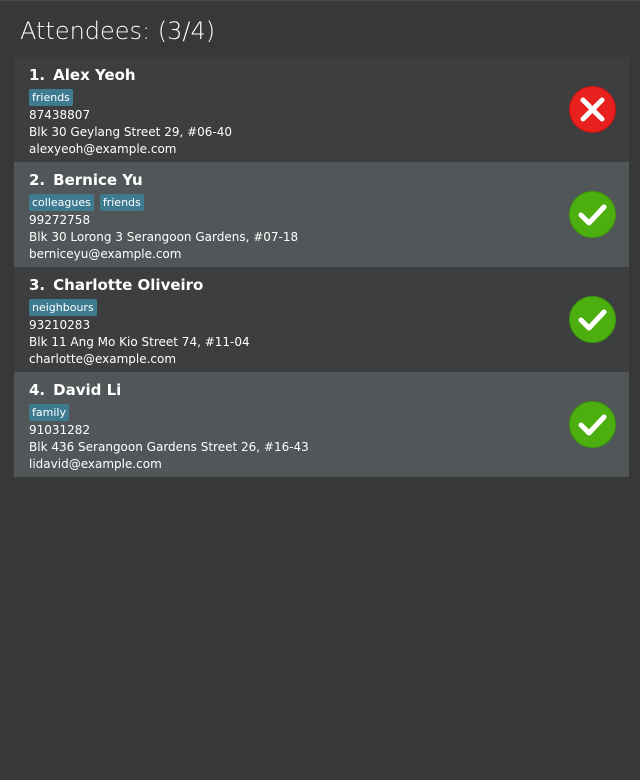 Image resolution: width=640 pixels, height=780 pixels. What do you see at coordinates (94, 75) in the screenshot?
I see `attendee-name: Alex Yeoh` at bounding box center [94, 75].